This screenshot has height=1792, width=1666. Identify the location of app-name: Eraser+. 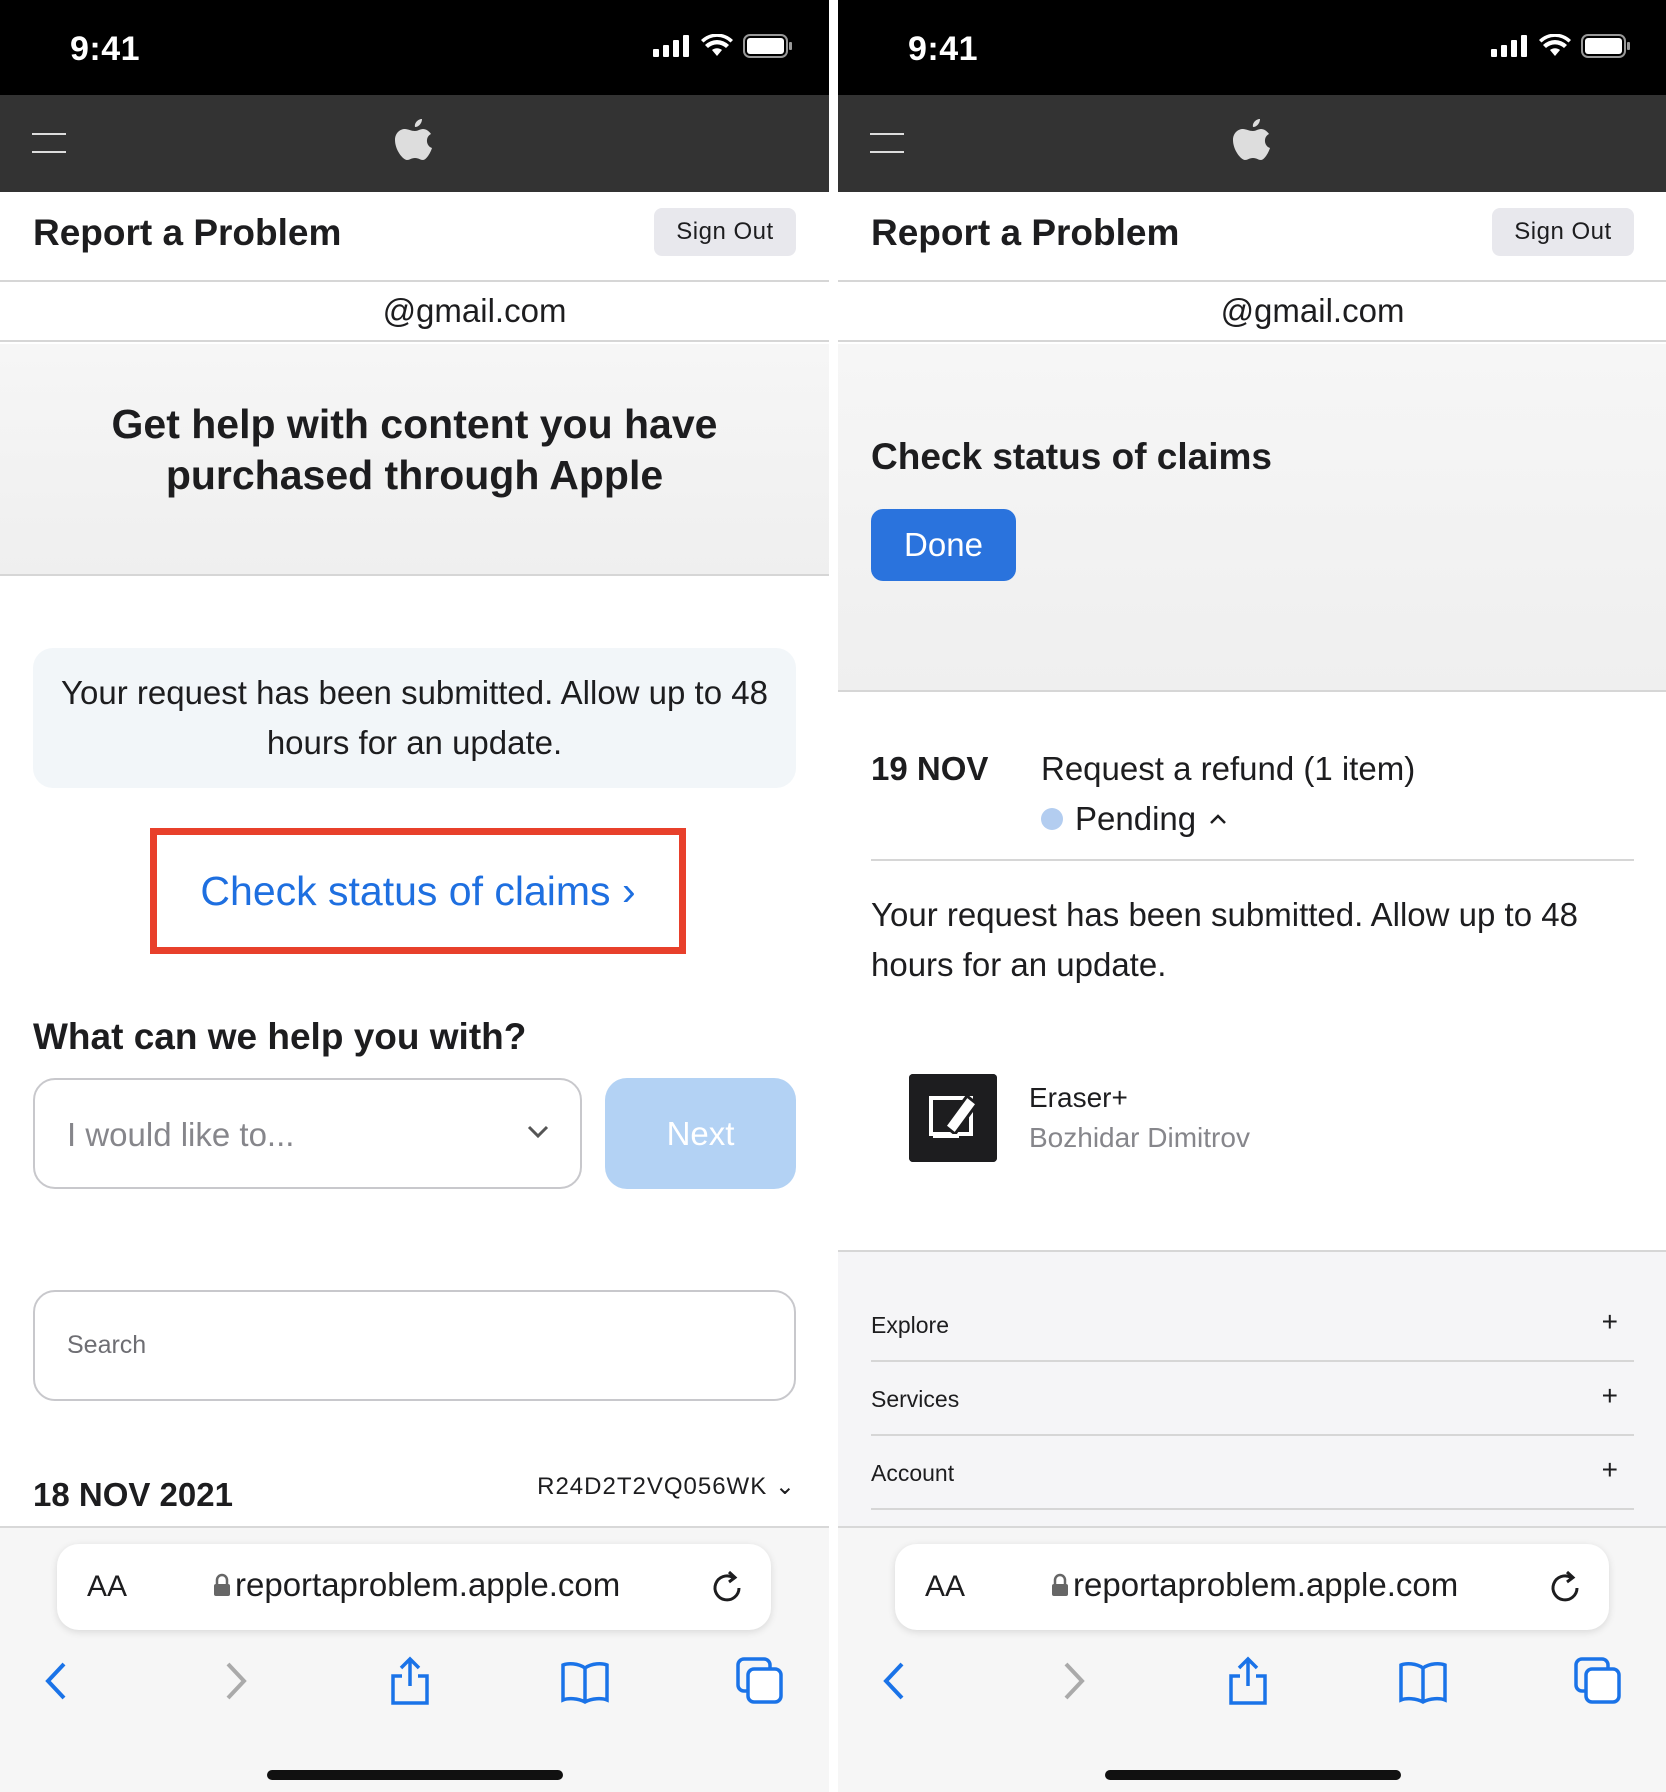
(1078, 1097).